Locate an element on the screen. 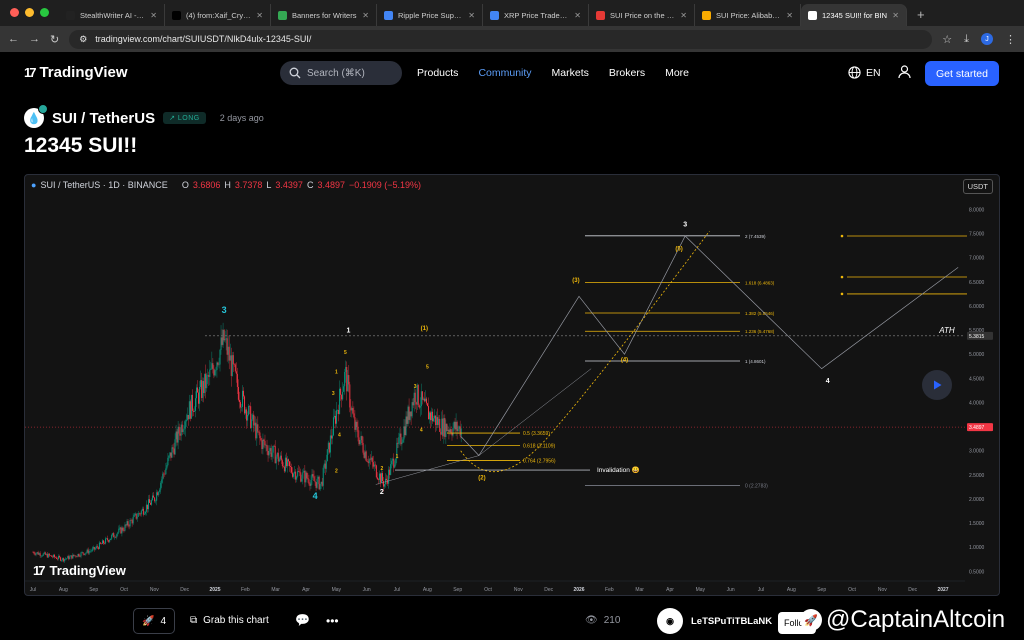 Image resolution: width=1024 pixels, height=640 pixels. close-window-button is located at coordinates (14, 12).